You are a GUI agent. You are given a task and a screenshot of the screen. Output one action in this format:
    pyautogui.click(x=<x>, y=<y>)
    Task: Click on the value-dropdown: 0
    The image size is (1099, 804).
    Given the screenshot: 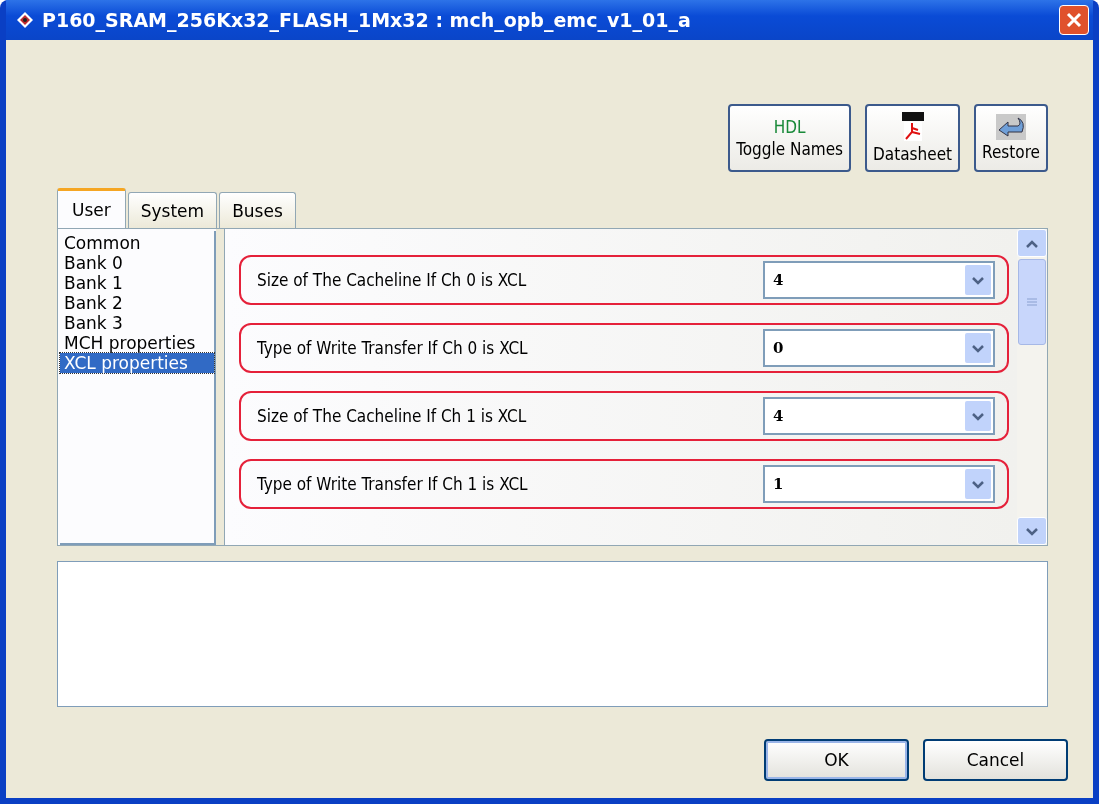 What is the action you would take?
    pyautogui.click(x=879, y=348)
    